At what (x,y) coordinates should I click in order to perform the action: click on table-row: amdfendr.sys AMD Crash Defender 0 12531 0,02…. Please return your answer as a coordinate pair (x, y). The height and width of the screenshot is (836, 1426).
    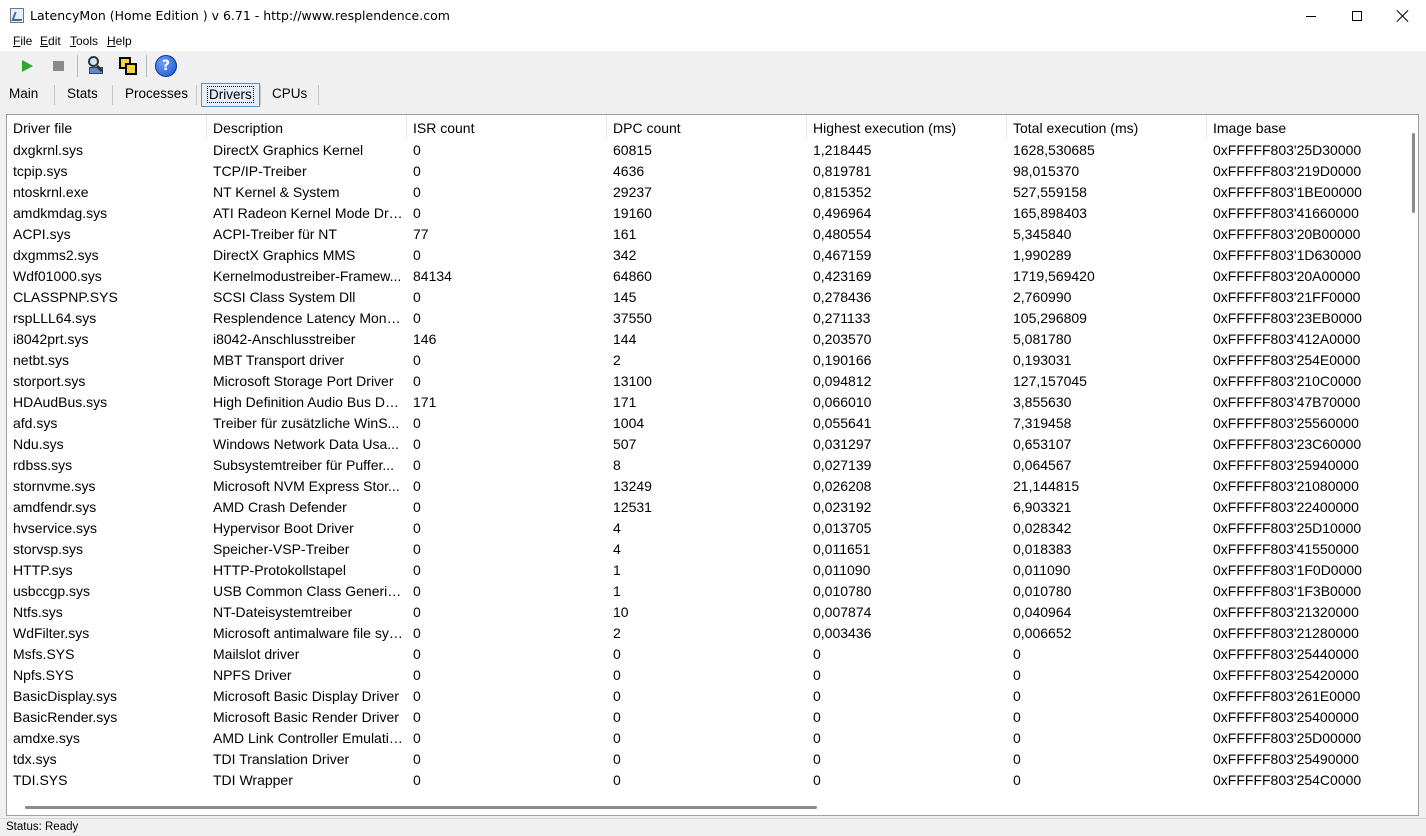
    Looking at the image, I should click on (707, 507).